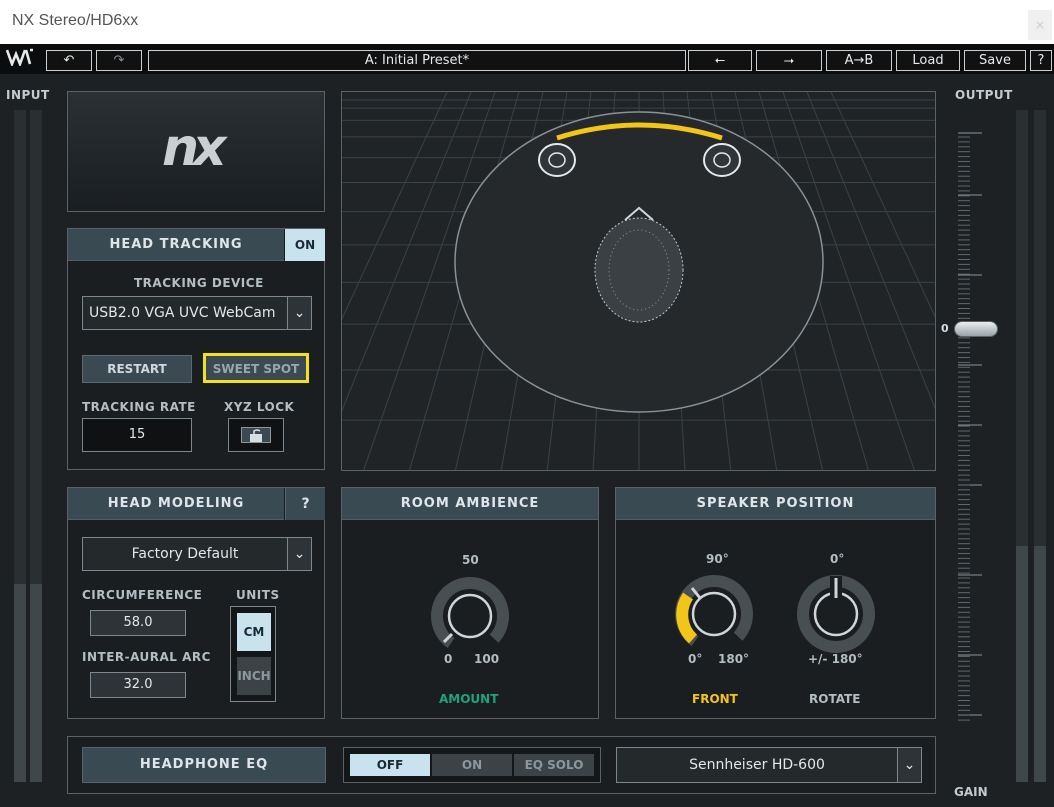 The width and height of the screenshot is (1054, 807). What do you see at coordinates (859, 60) in the screenshot?
I see `ab-compare-button: A→B` at bounding box center [859, 60].